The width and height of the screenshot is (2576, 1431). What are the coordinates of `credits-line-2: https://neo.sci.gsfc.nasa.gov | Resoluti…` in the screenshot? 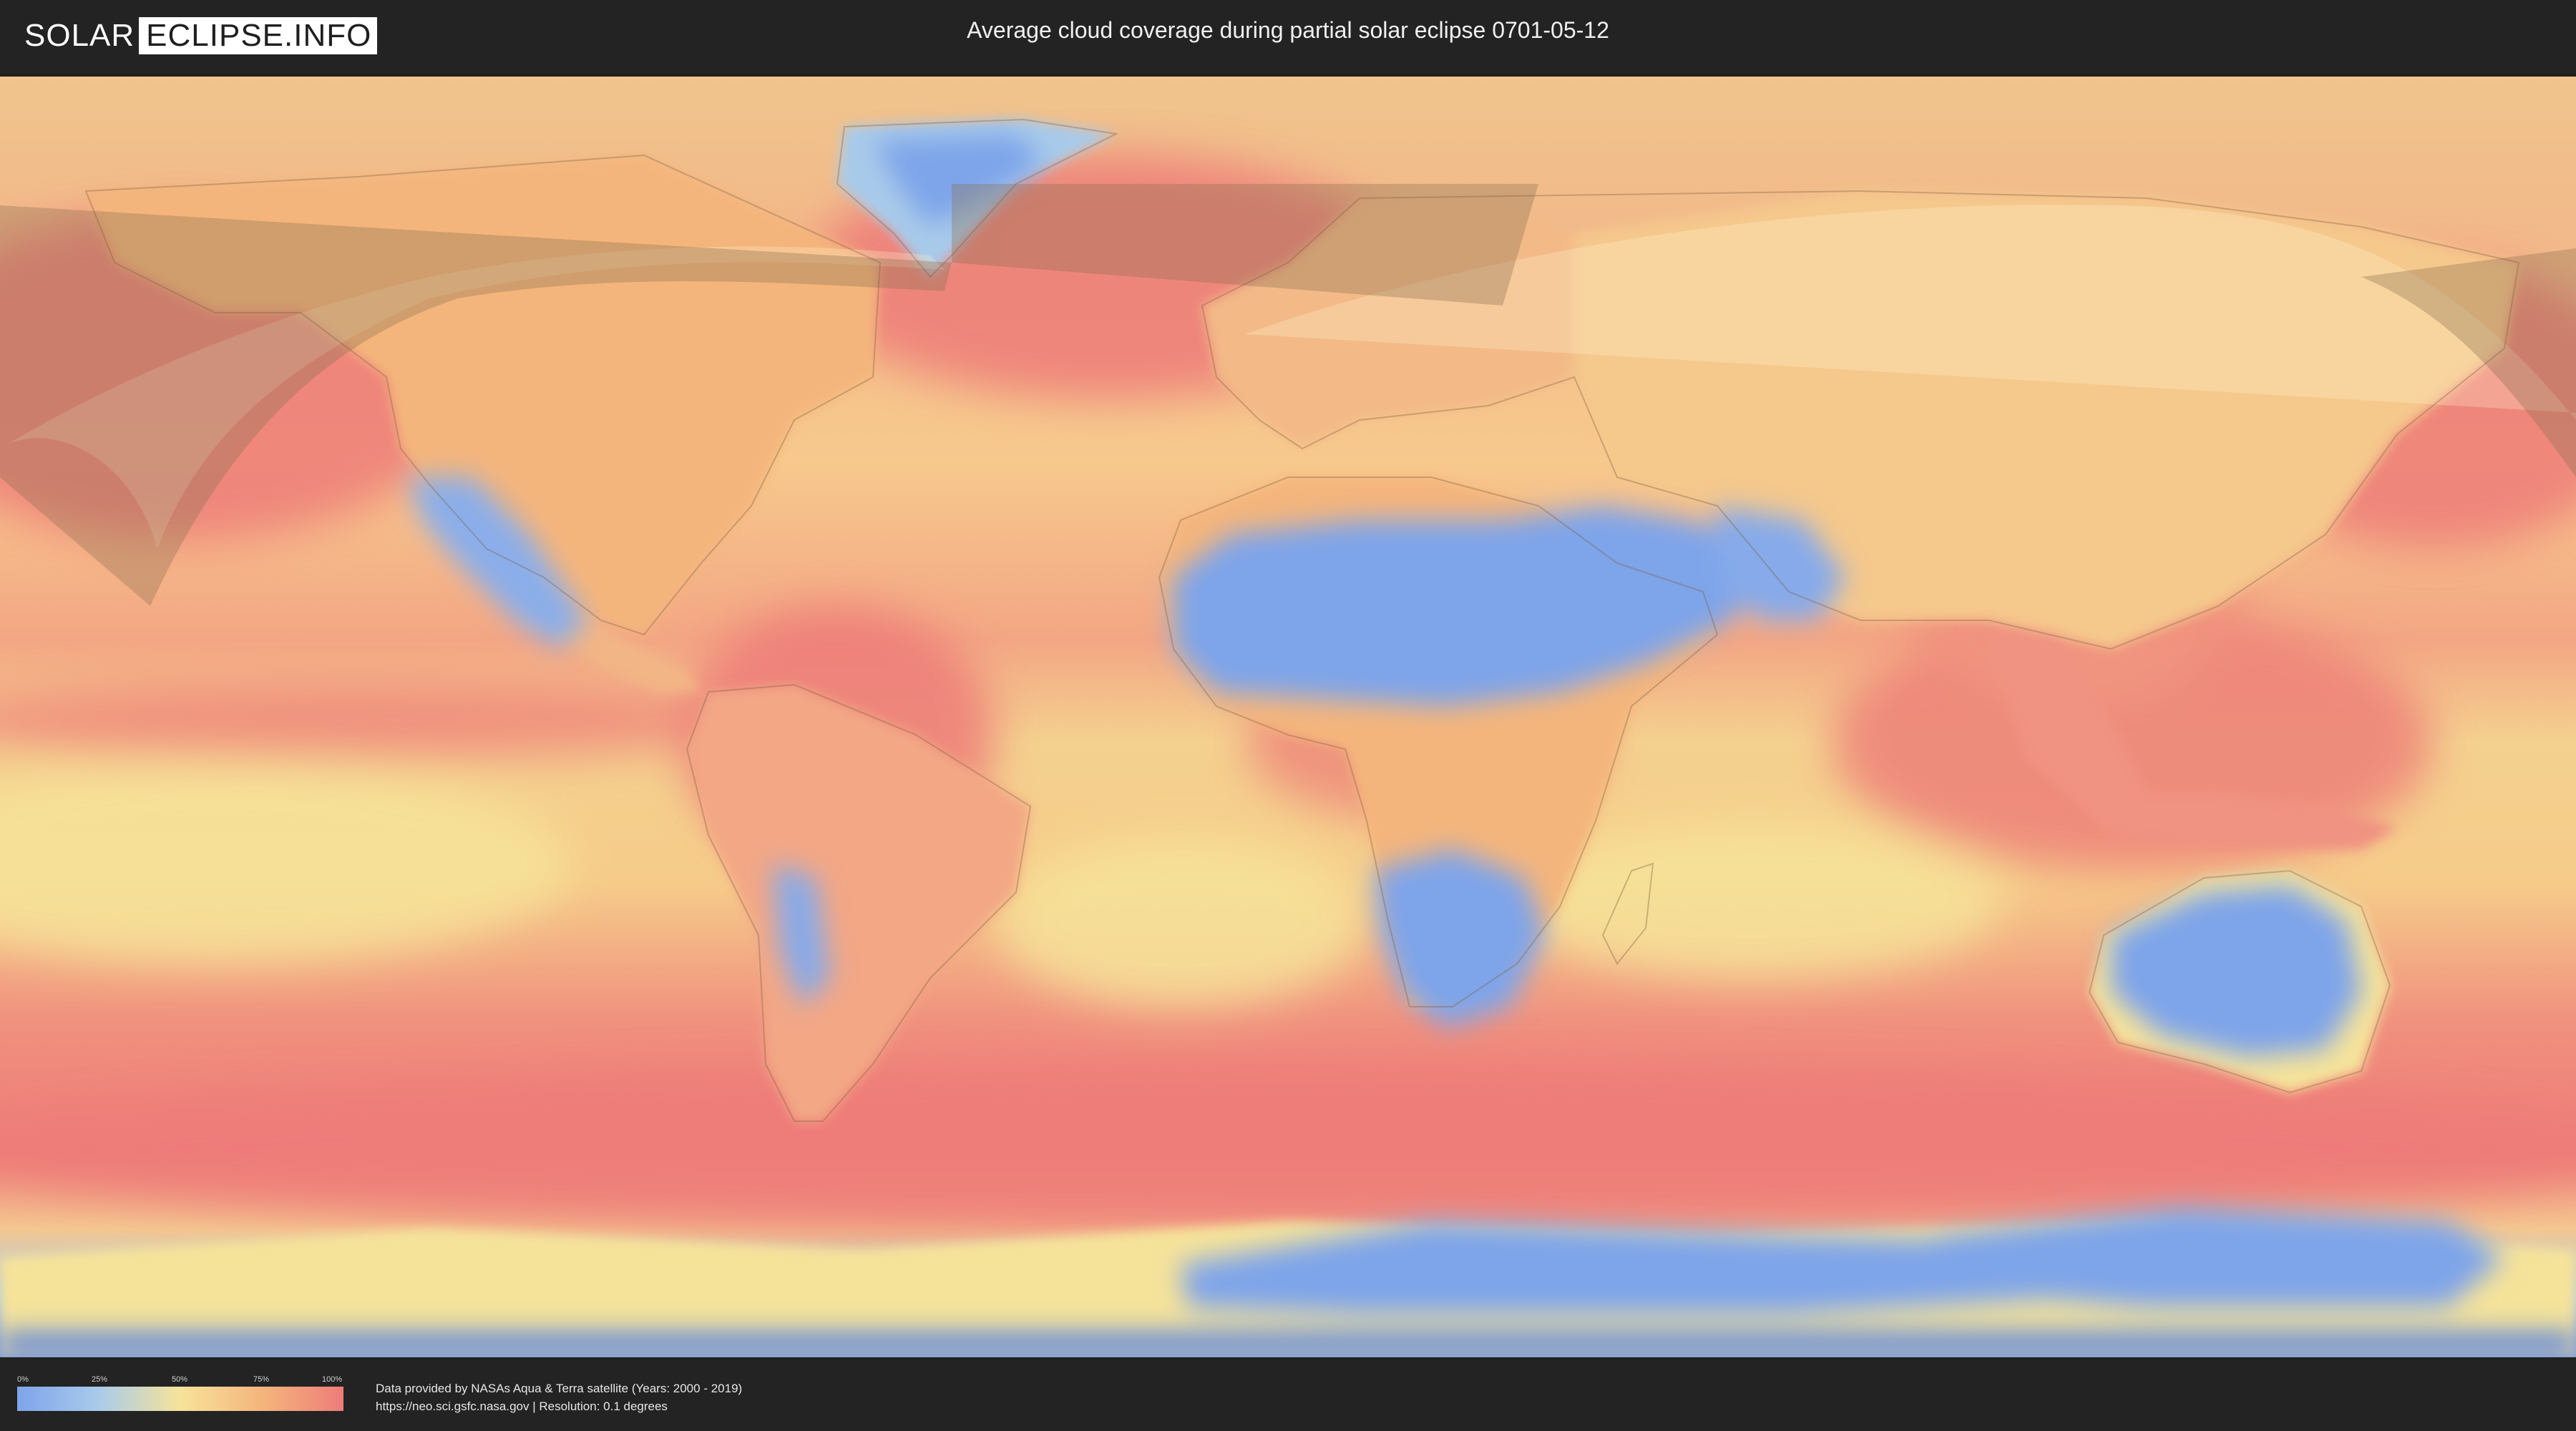 It's located at (522, 1406).